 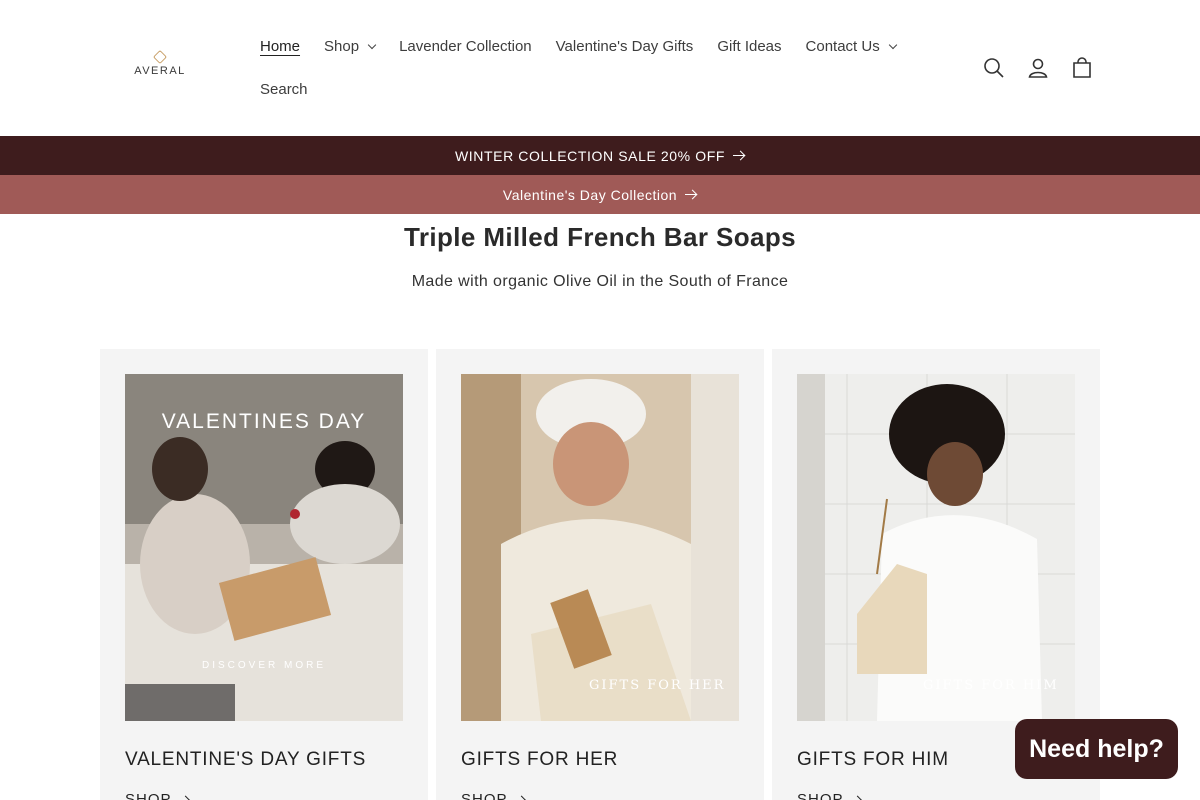 I want to click on logo-diamond-icon, so click(x=160, y=57).